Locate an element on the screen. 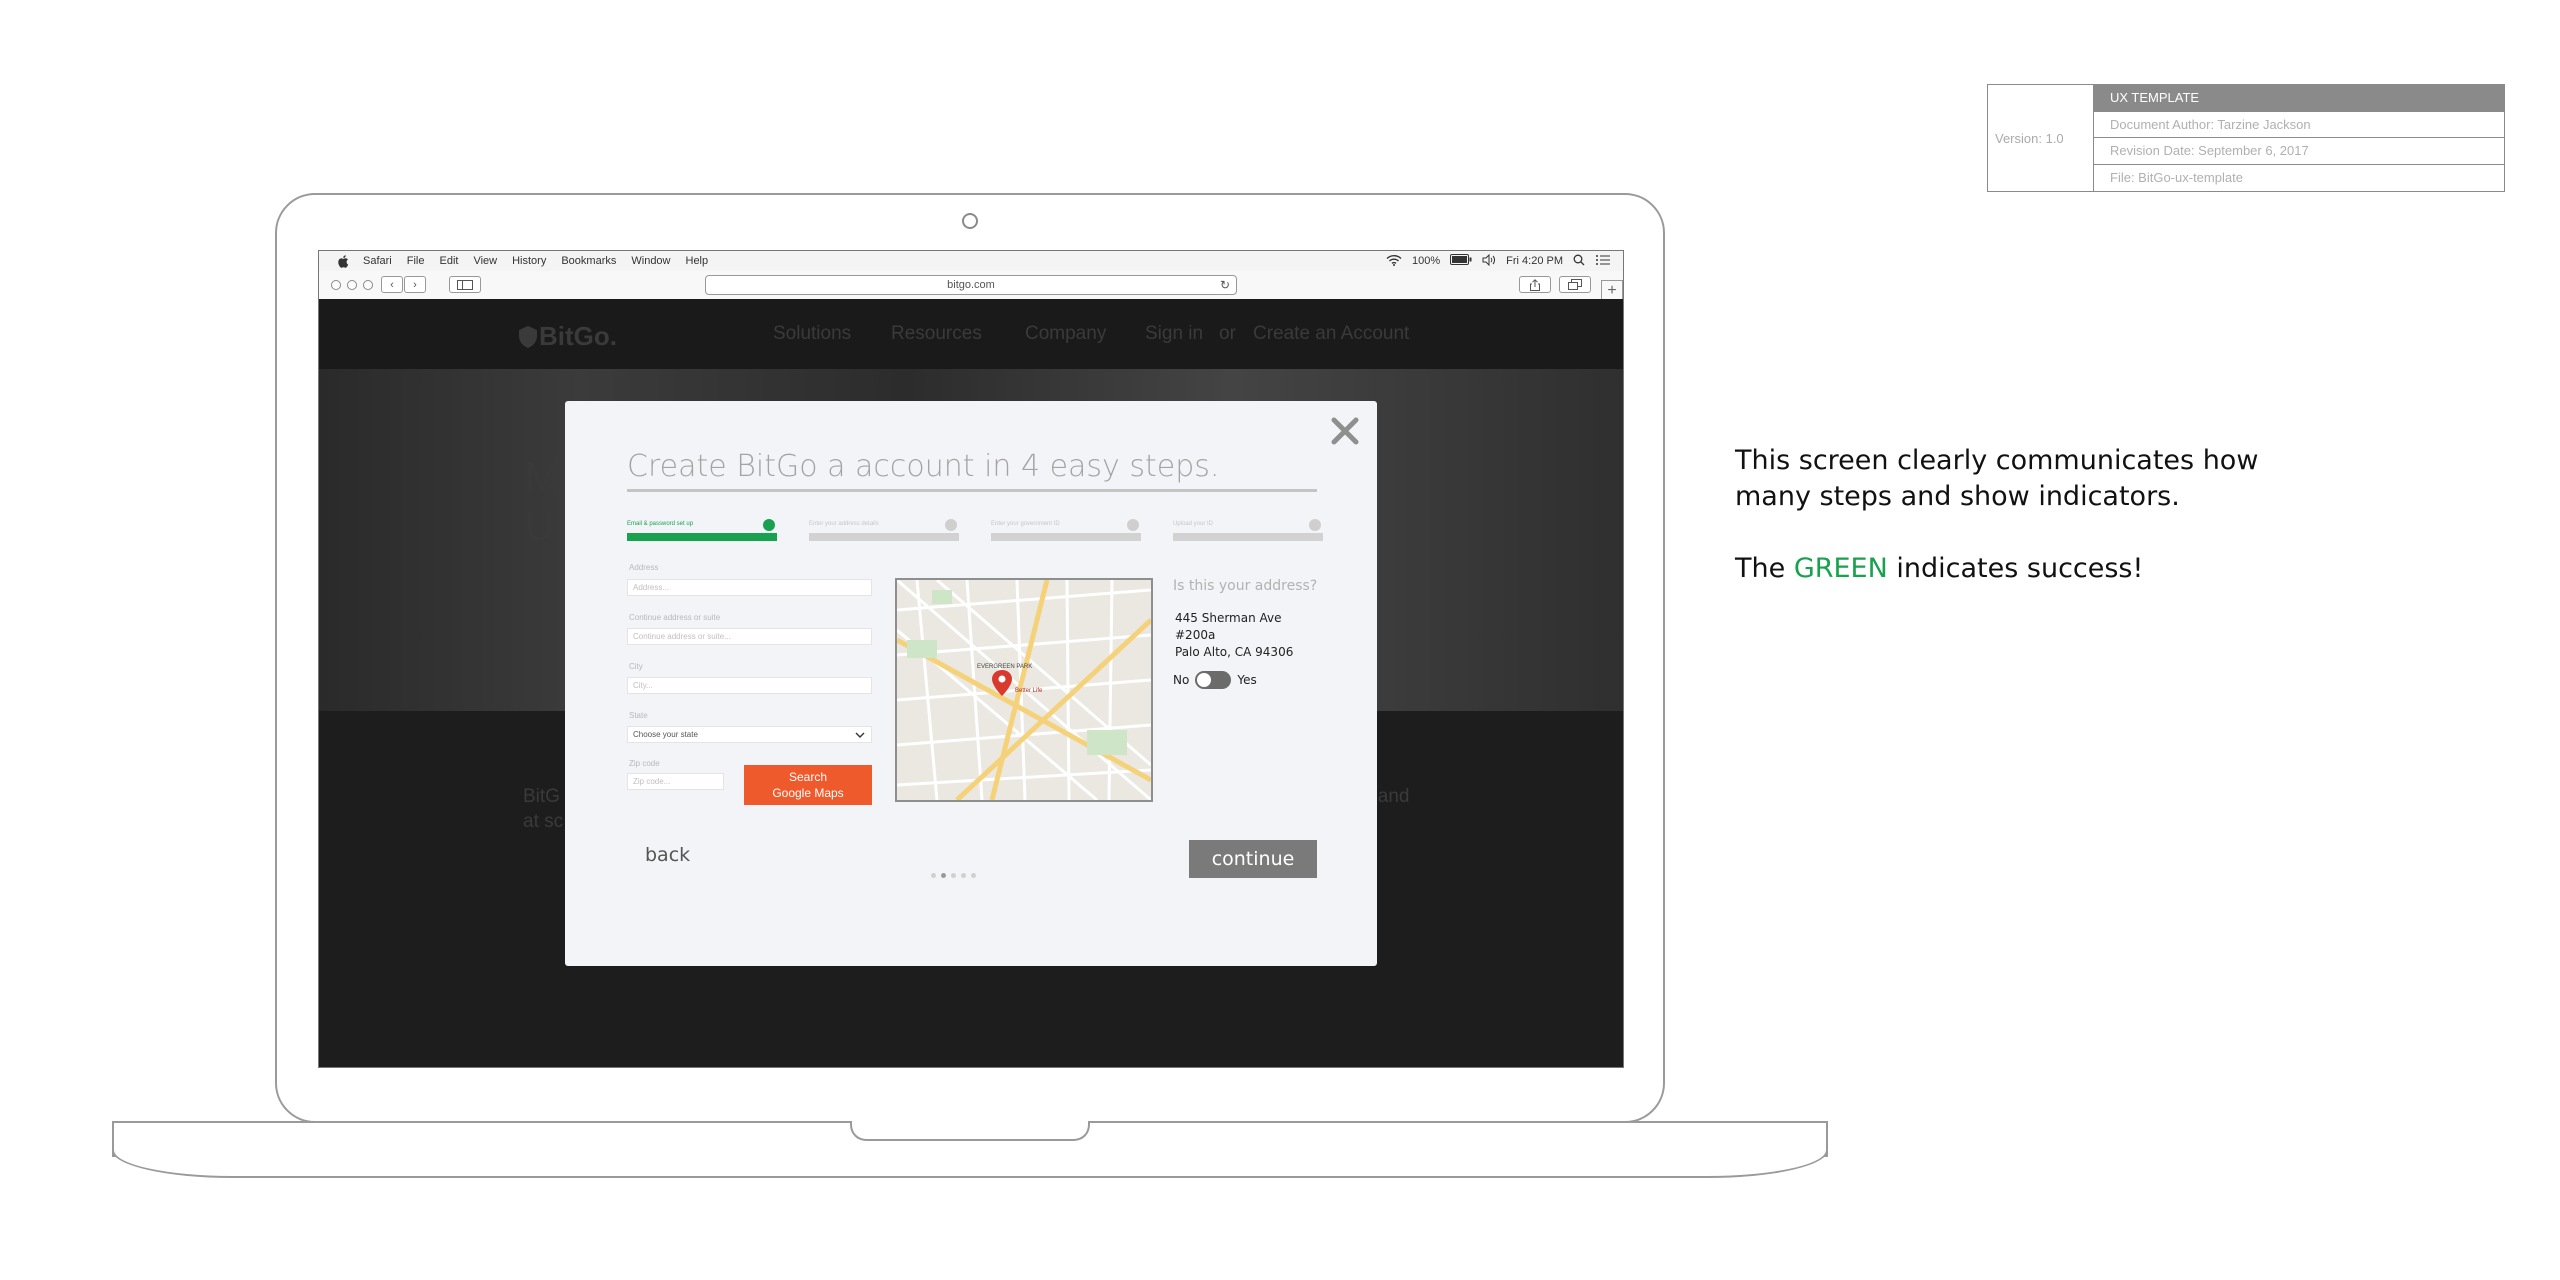  address-map: Better Life EVERGREEN PARK is located at coordinates (1024, 690).